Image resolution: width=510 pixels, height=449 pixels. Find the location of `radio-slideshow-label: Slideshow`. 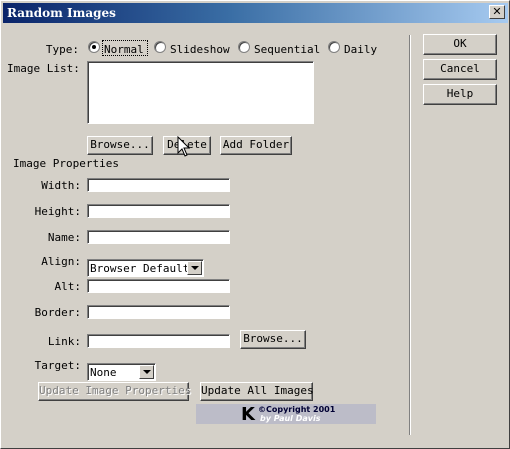

radio-slideshow-label: Slideshow is located at coordinates (200, 49).